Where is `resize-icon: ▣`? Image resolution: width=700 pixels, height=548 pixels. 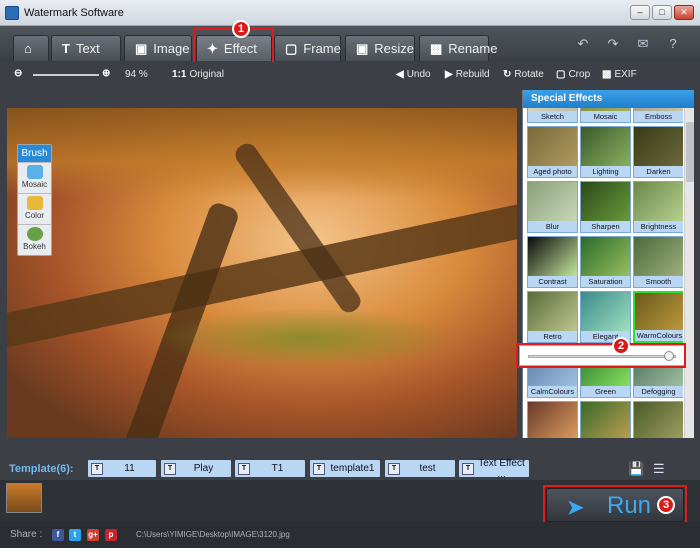 resize-icon: ▣ is located at coordinates (362, 48).